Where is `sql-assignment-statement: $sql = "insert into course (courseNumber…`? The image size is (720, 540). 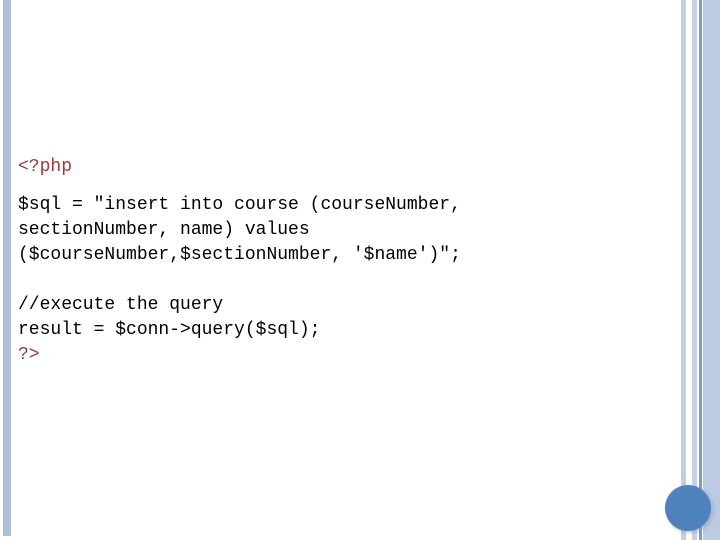
sql-assignment-statement: $sql = "insert into course (courseNumber… is located at coordinates (245, 230).